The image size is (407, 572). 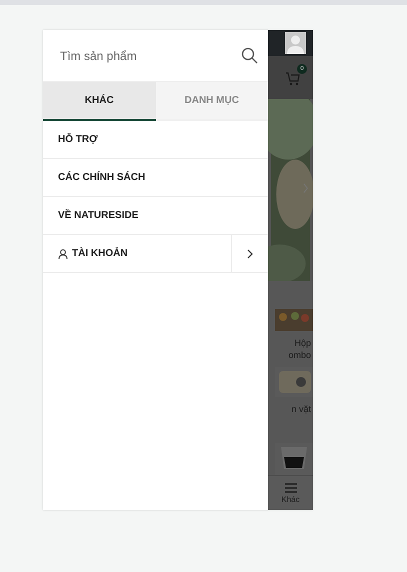 What do you see at coordinates (290, 487) in the screenshot?
I see `menu-icon` at bounding box center [290, 487].